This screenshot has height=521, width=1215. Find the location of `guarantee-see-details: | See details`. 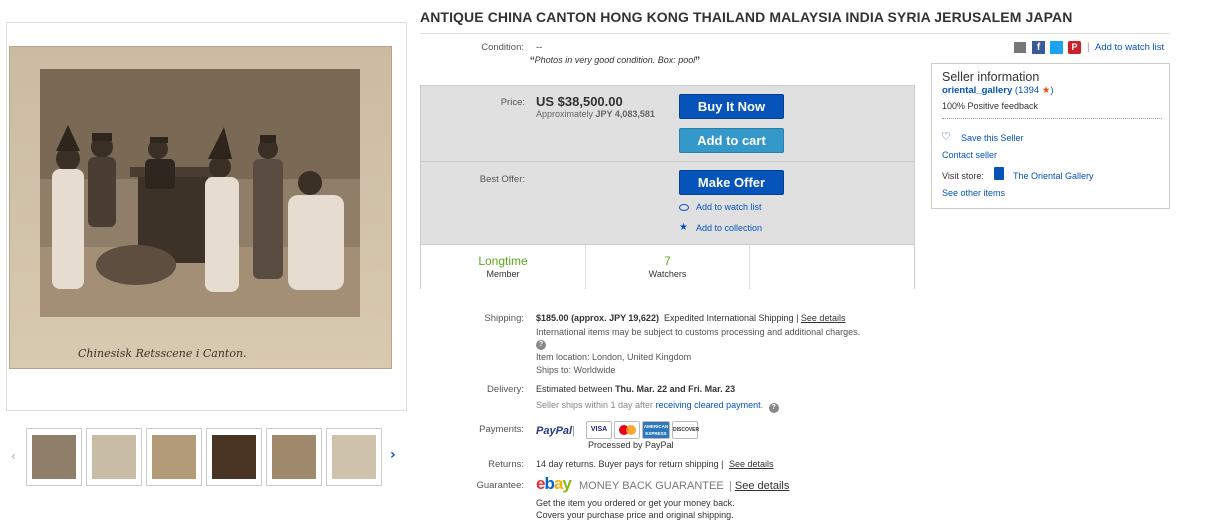

guarantee-see-details: | See details is located at coordinates (759, 486).